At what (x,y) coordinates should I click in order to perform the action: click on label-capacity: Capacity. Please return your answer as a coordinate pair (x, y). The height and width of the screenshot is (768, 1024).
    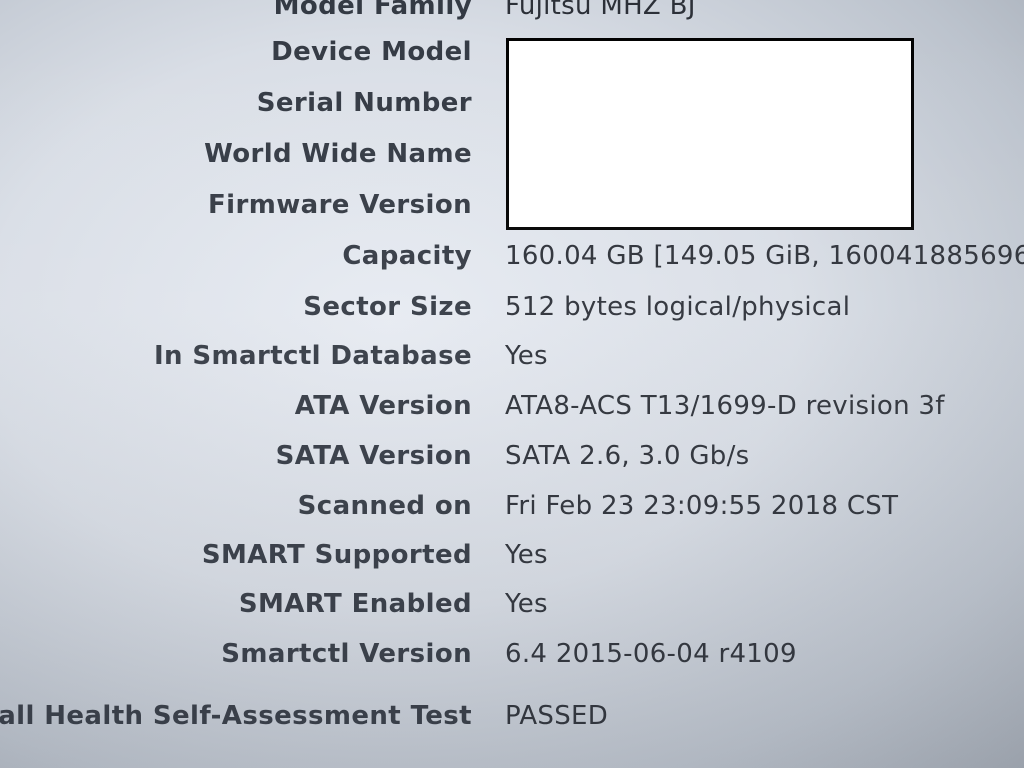
    Looking at the image, I should click on (407, 256).